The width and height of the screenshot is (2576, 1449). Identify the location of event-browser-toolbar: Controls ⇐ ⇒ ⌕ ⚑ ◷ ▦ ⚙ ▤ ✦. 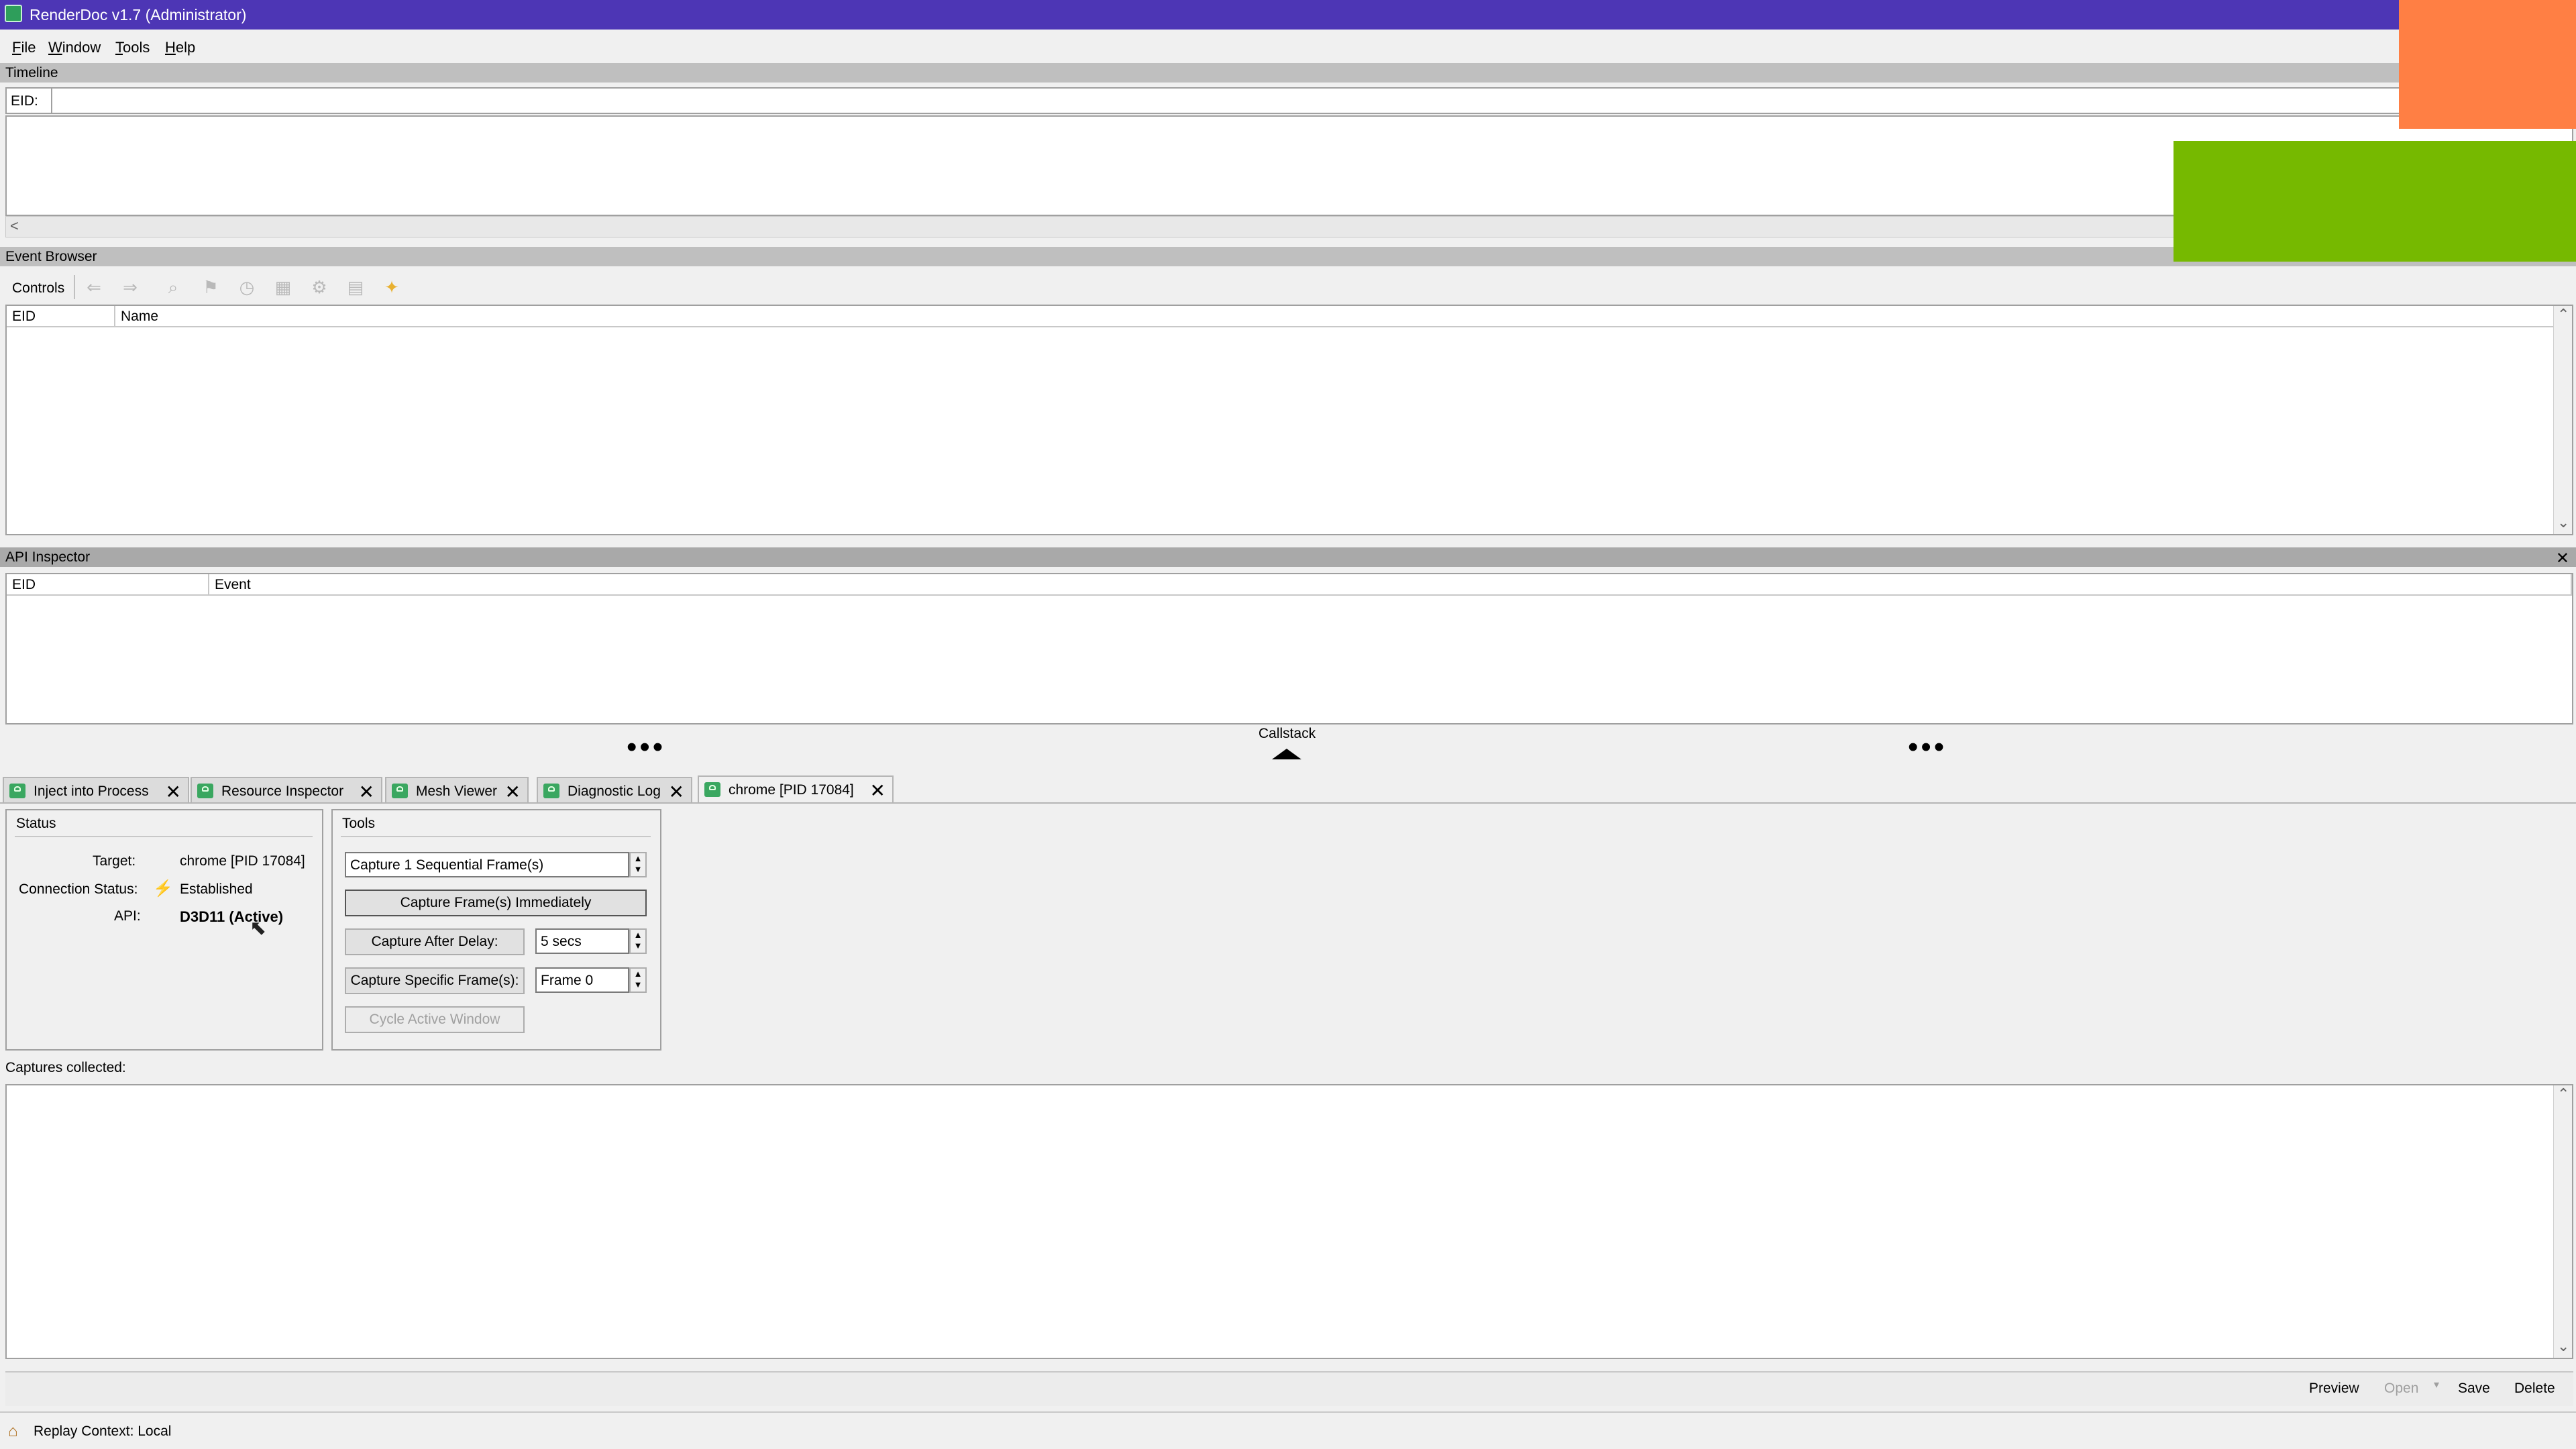
(1288, 287).